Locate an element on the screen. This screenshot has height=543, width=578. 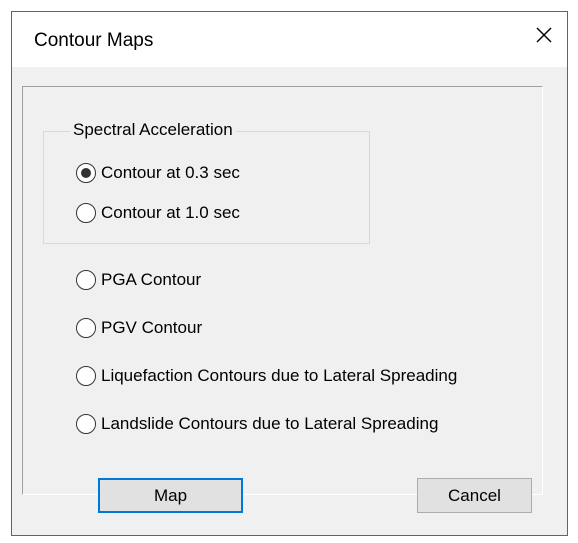
radio-pgv-contour: PGV Contour is located at coordinates (139, 328).